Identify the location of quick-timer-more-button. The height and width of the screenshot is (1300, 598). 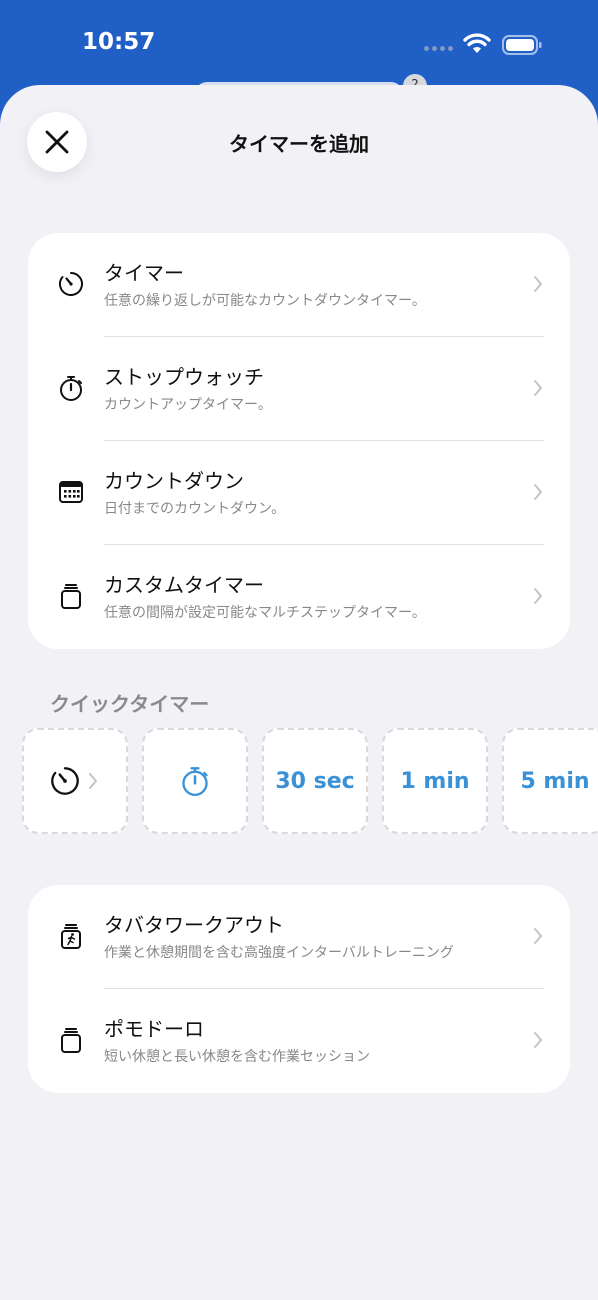
(75, 781).